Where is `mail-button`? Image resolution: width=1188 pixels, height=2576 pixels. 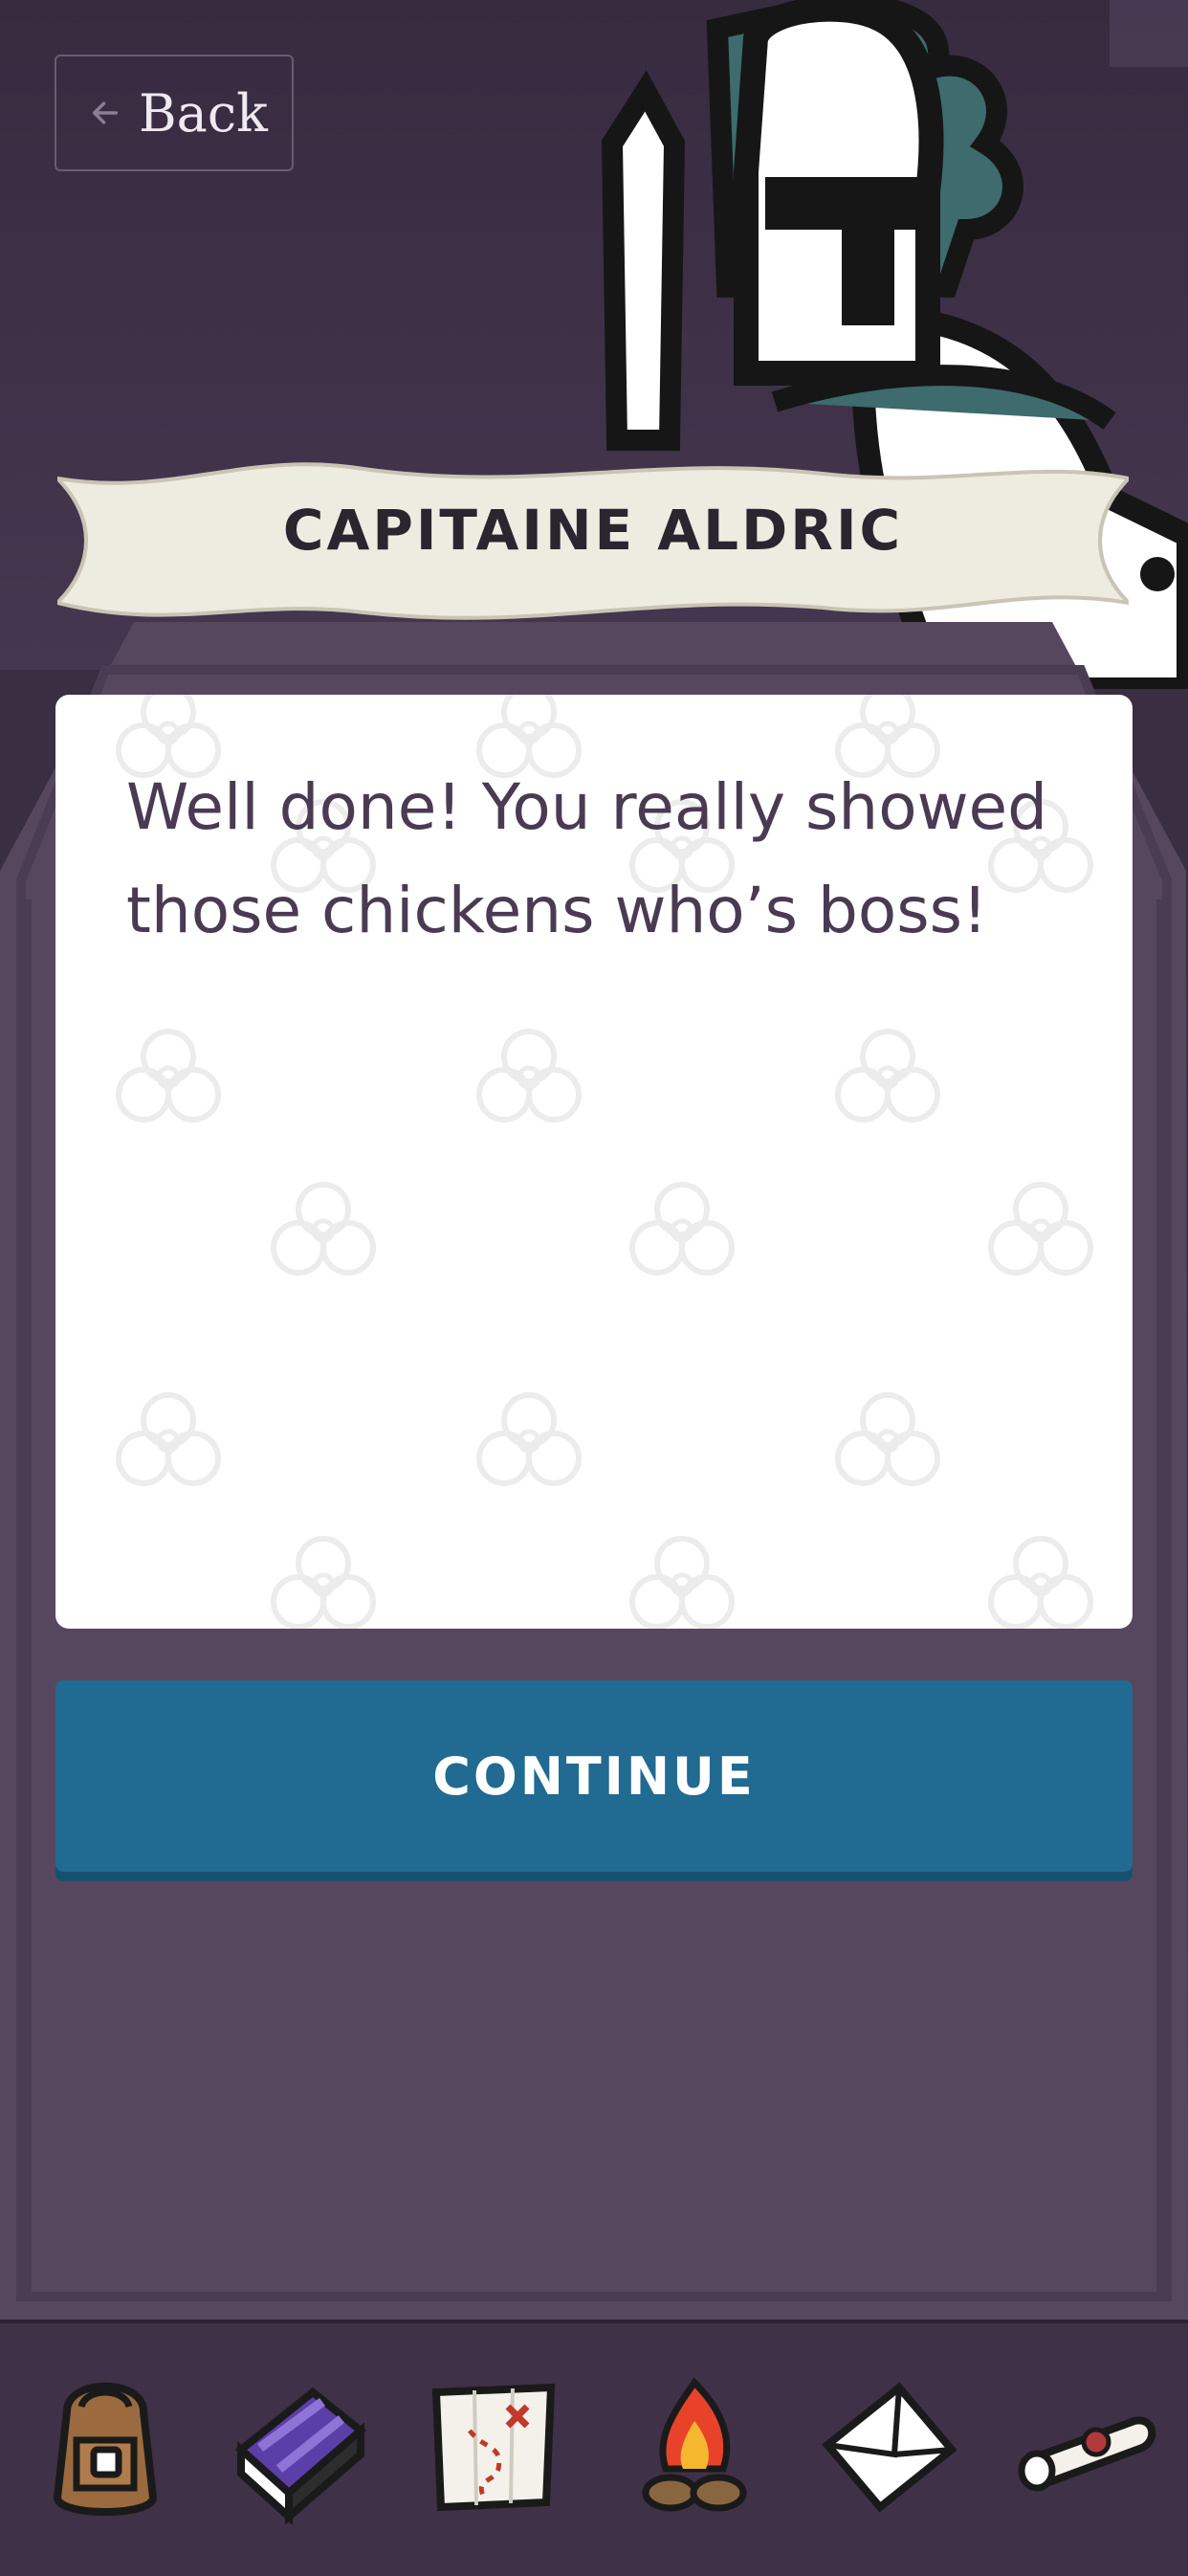
mail-button is located at coordinates (889, 2445).